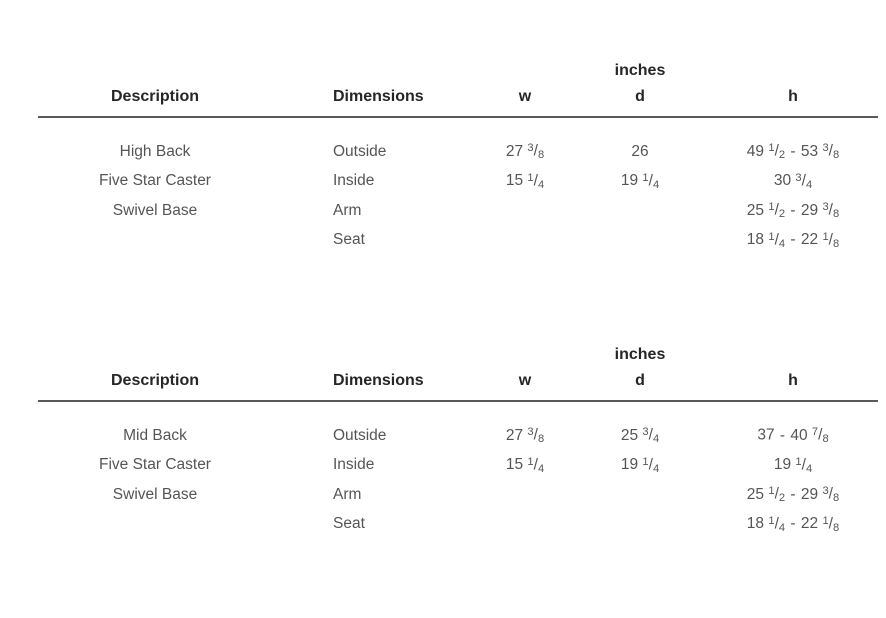 This screenshot has width=886, height=618. What do you see at coordinates (443, 157) in the screenshot?
I see `table-row: High Back Outside 27 3/8 26 49 1/2 - 53 3/8` at bounding box center [443, 157].